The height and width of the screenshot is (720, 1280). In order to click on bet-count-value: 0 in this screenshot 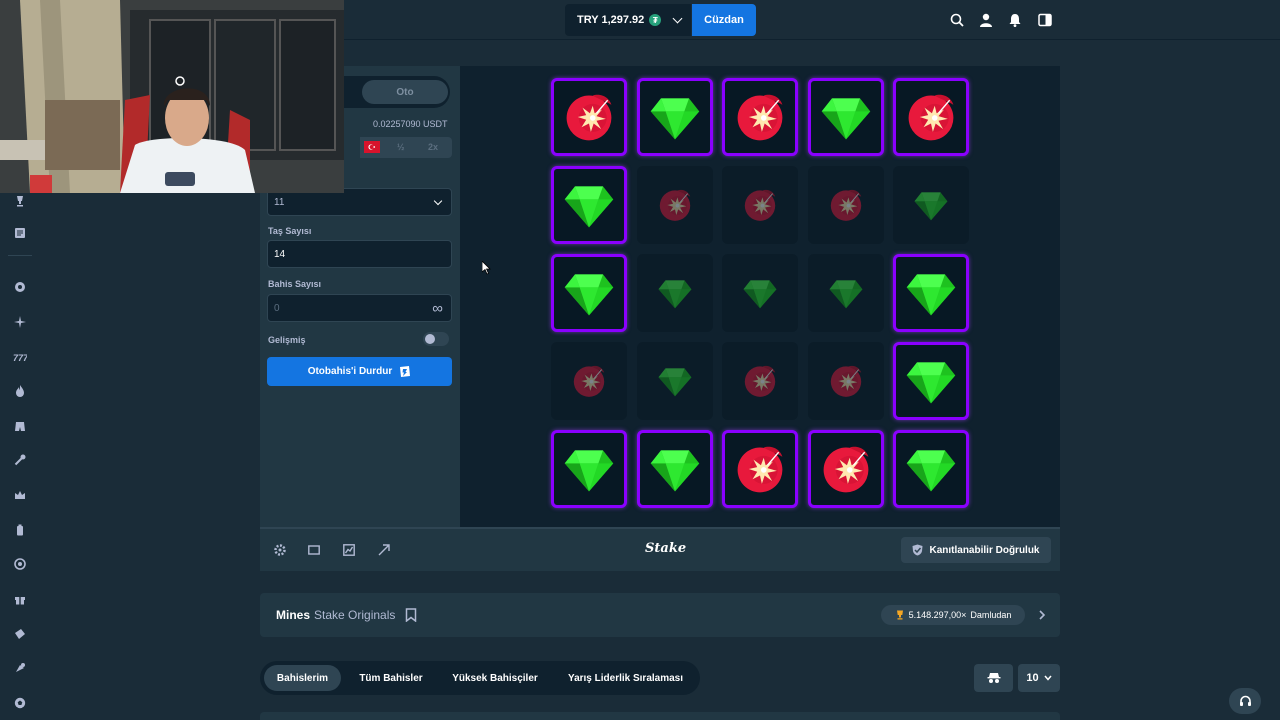, I will do `click(277, 308)`.